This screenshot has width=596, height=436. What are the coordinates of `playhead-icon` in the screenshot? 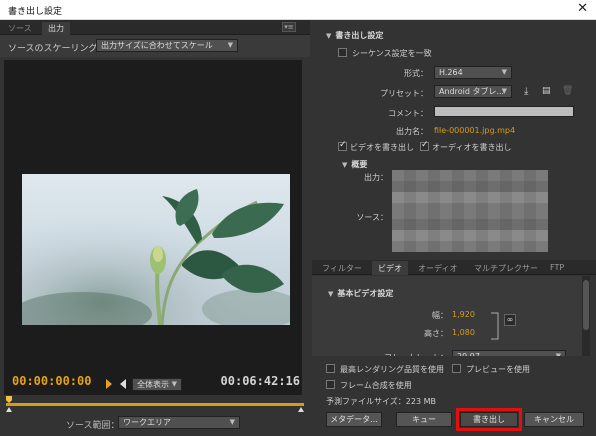 It's located at (9, 399).